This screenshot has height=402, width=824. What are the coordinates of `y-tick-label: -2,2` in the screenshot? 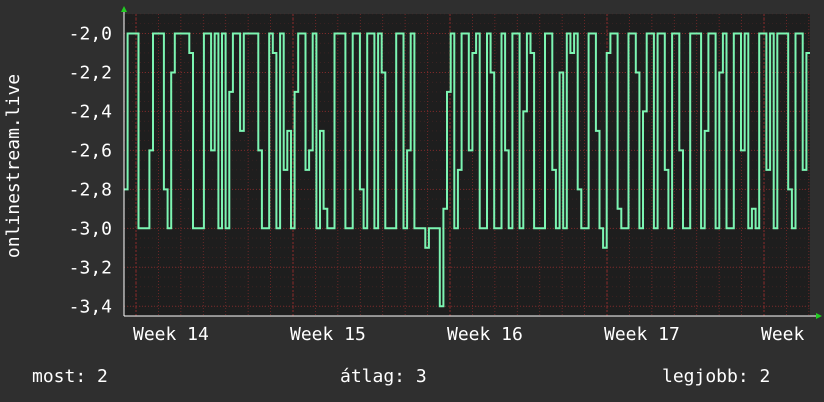 It's located at (90, 72).